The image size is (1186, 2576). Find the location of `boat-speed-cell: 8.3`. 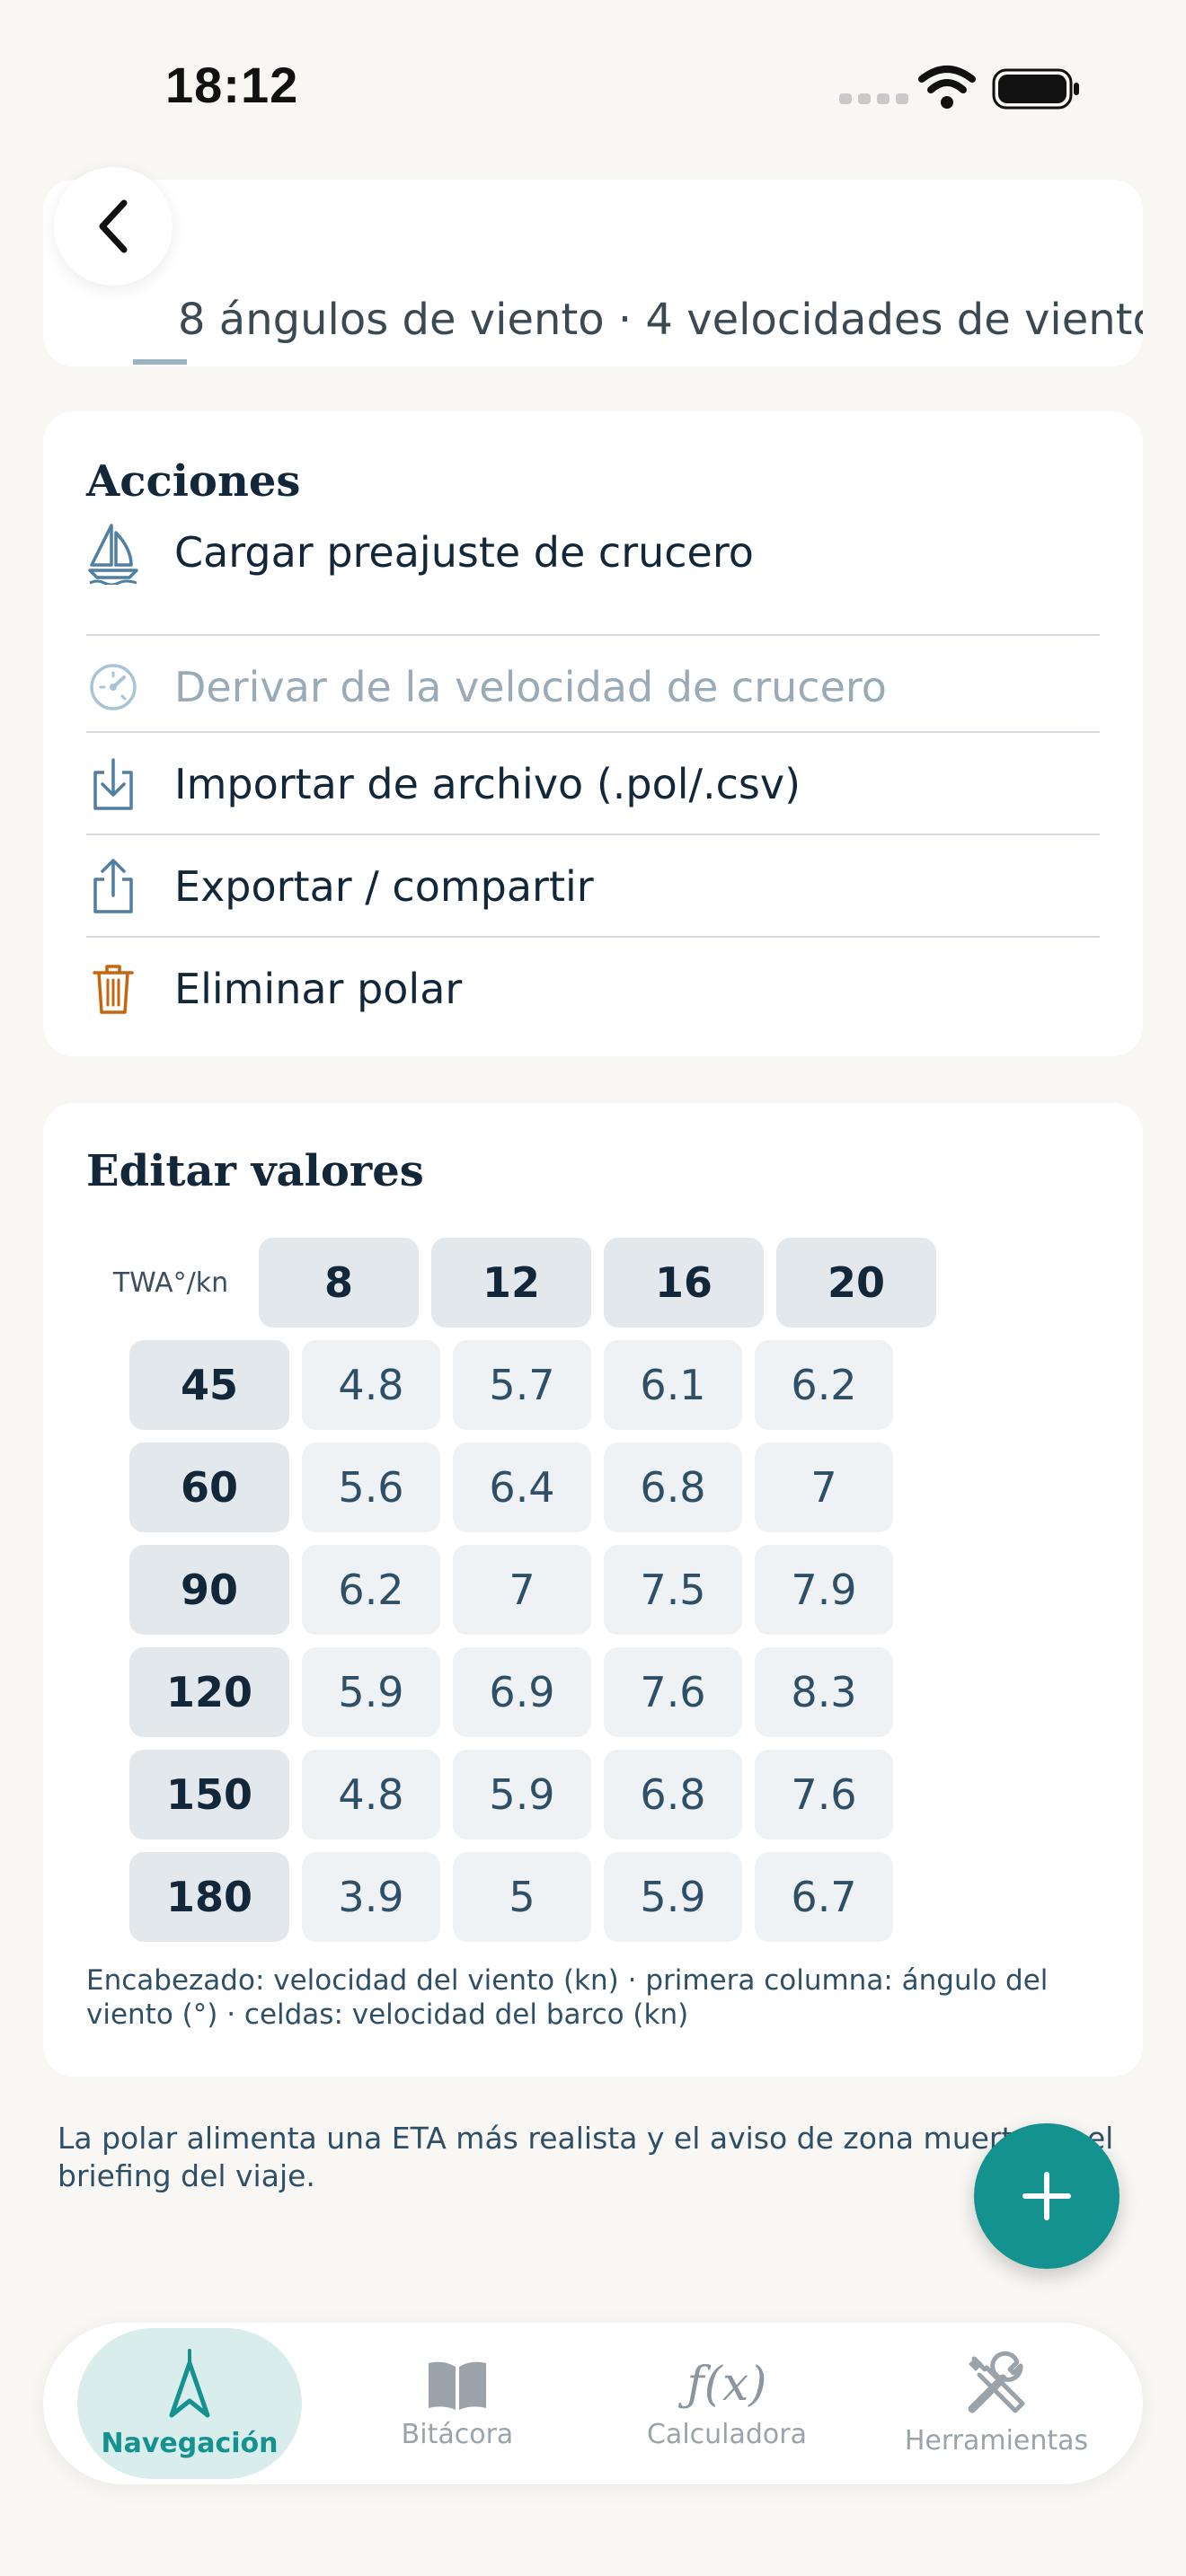

boat-speed-cell: 8.3 is located at coordinates (824, 1692).